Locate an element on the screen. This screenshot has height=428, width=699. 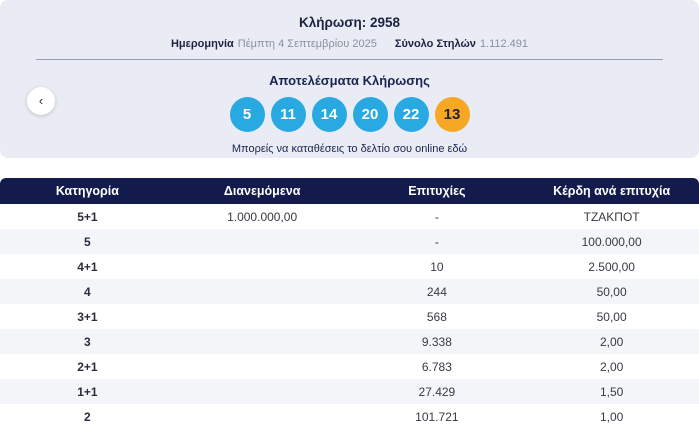
cell-category: 3 is located at coordinates (87, 341).